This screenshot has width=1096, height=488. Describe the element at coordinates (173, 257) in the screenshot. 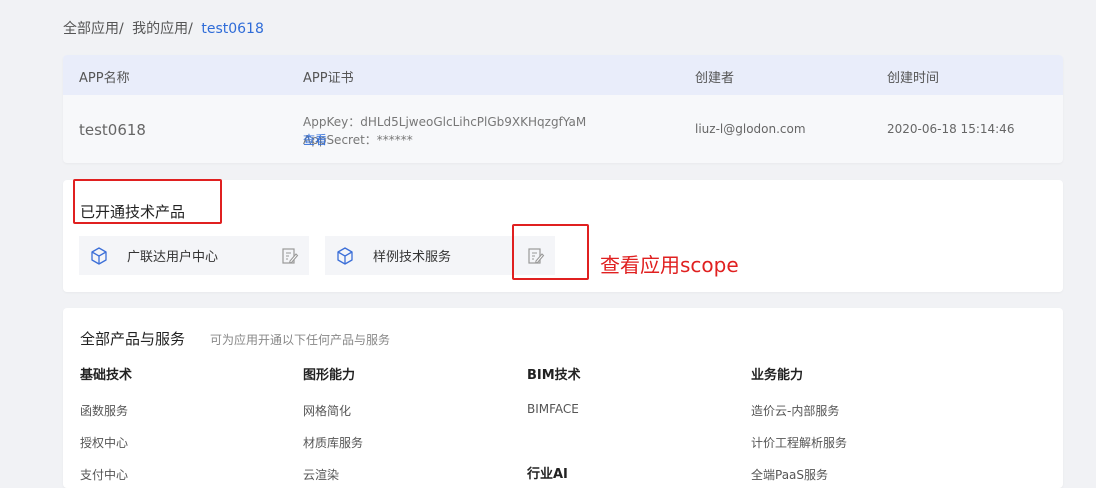

I see `enabled-product-label: 广联达用户中心` at that location.